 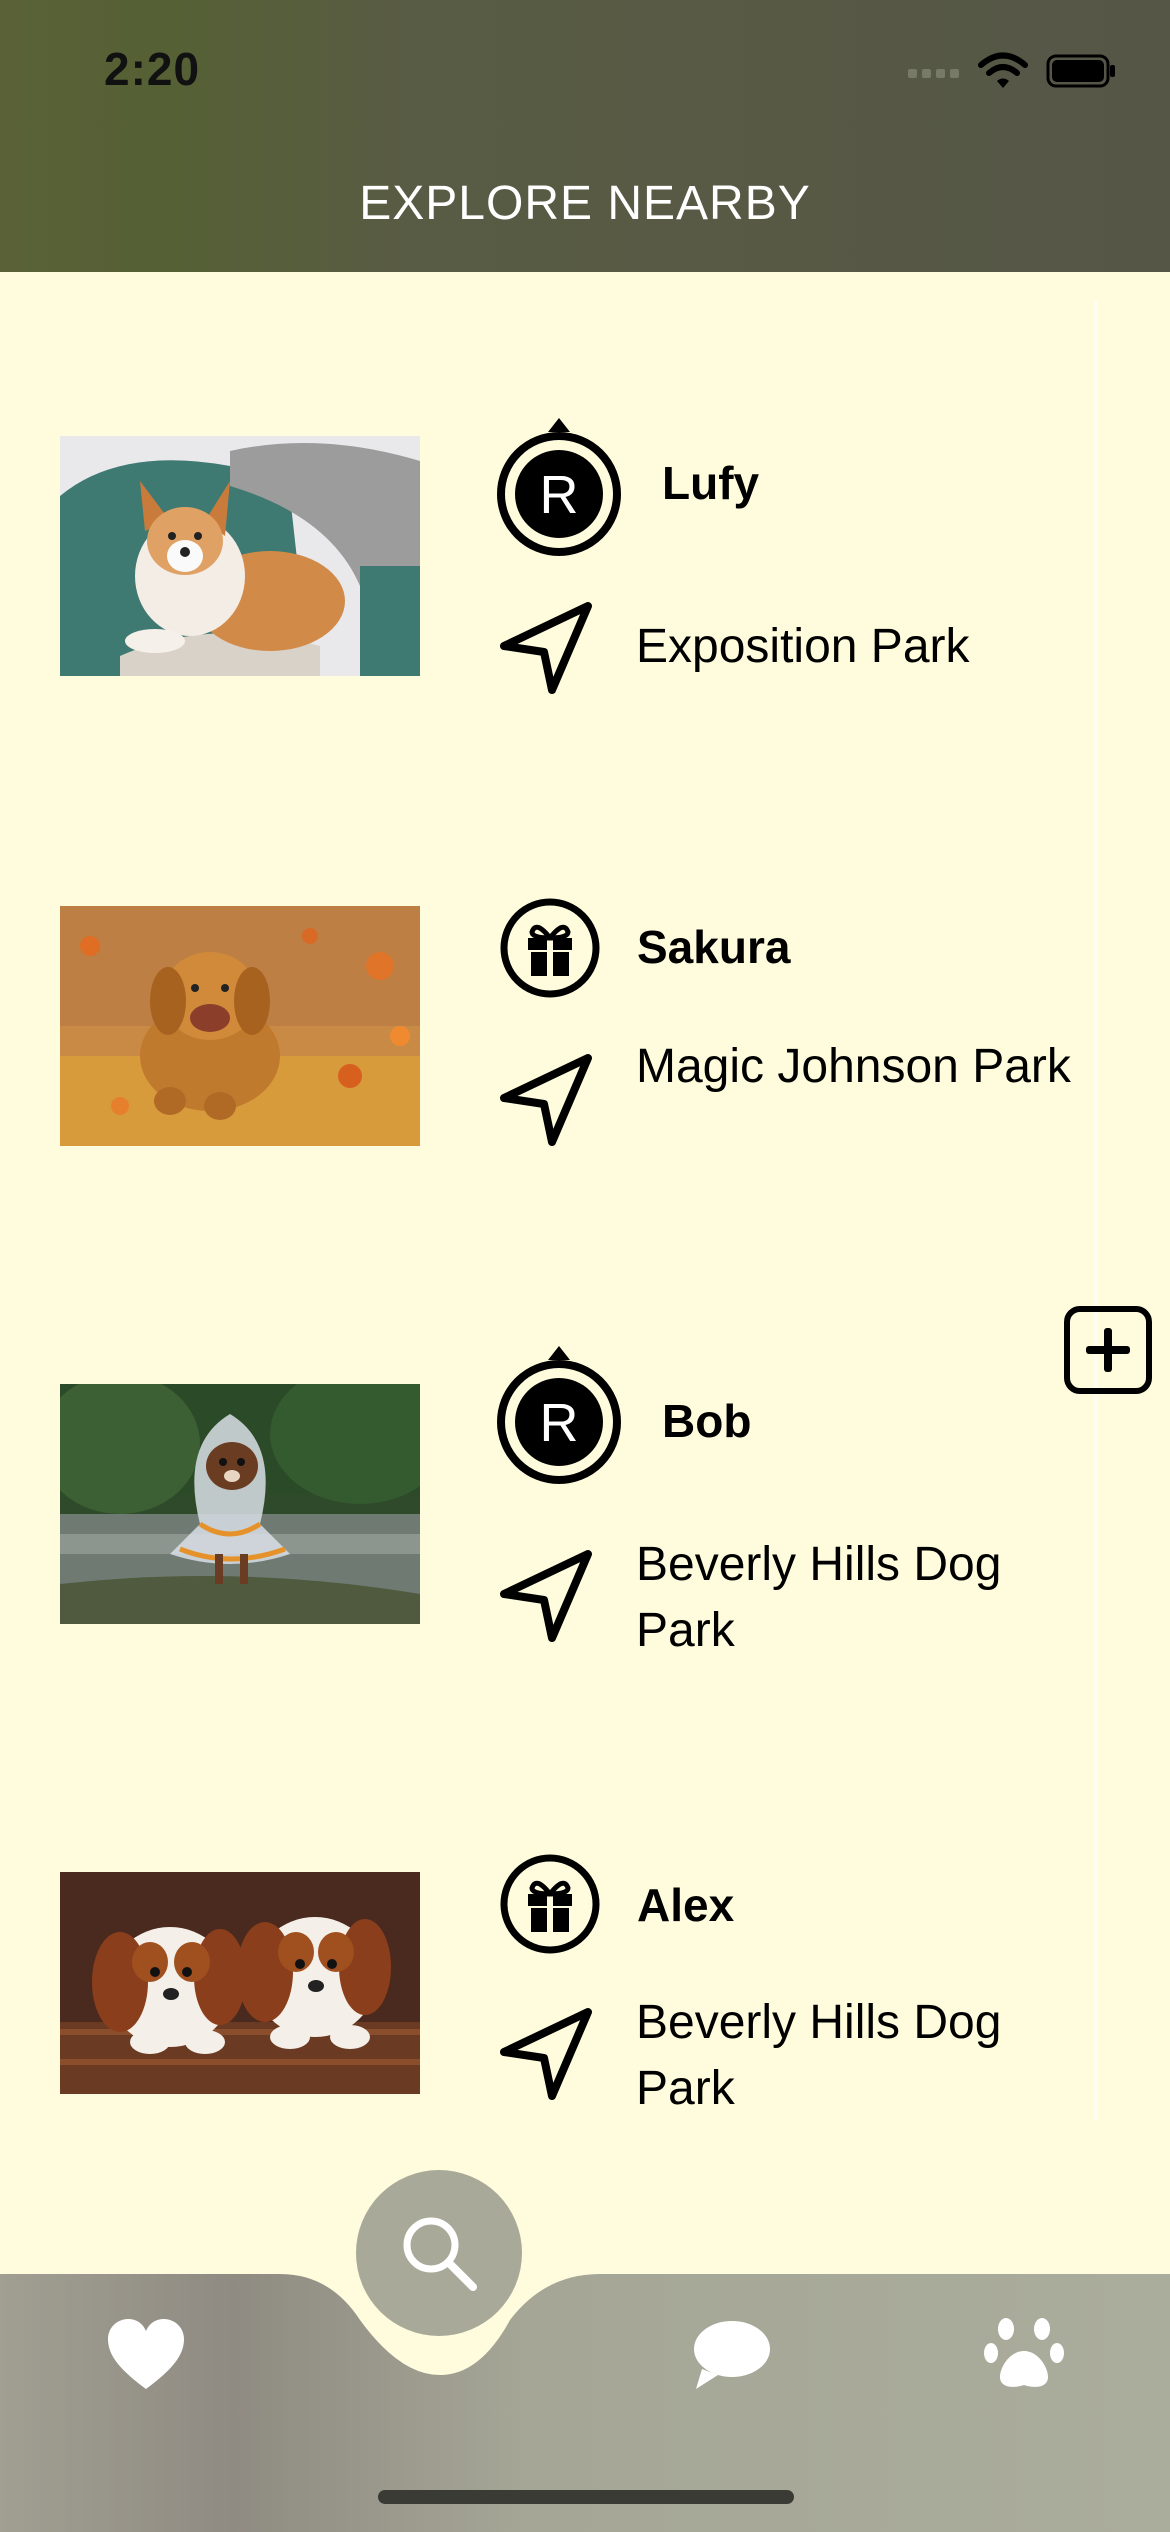 I want to click on header-bar: 2:20 EXPLORE NEARBY, so click(x=585, y=136).